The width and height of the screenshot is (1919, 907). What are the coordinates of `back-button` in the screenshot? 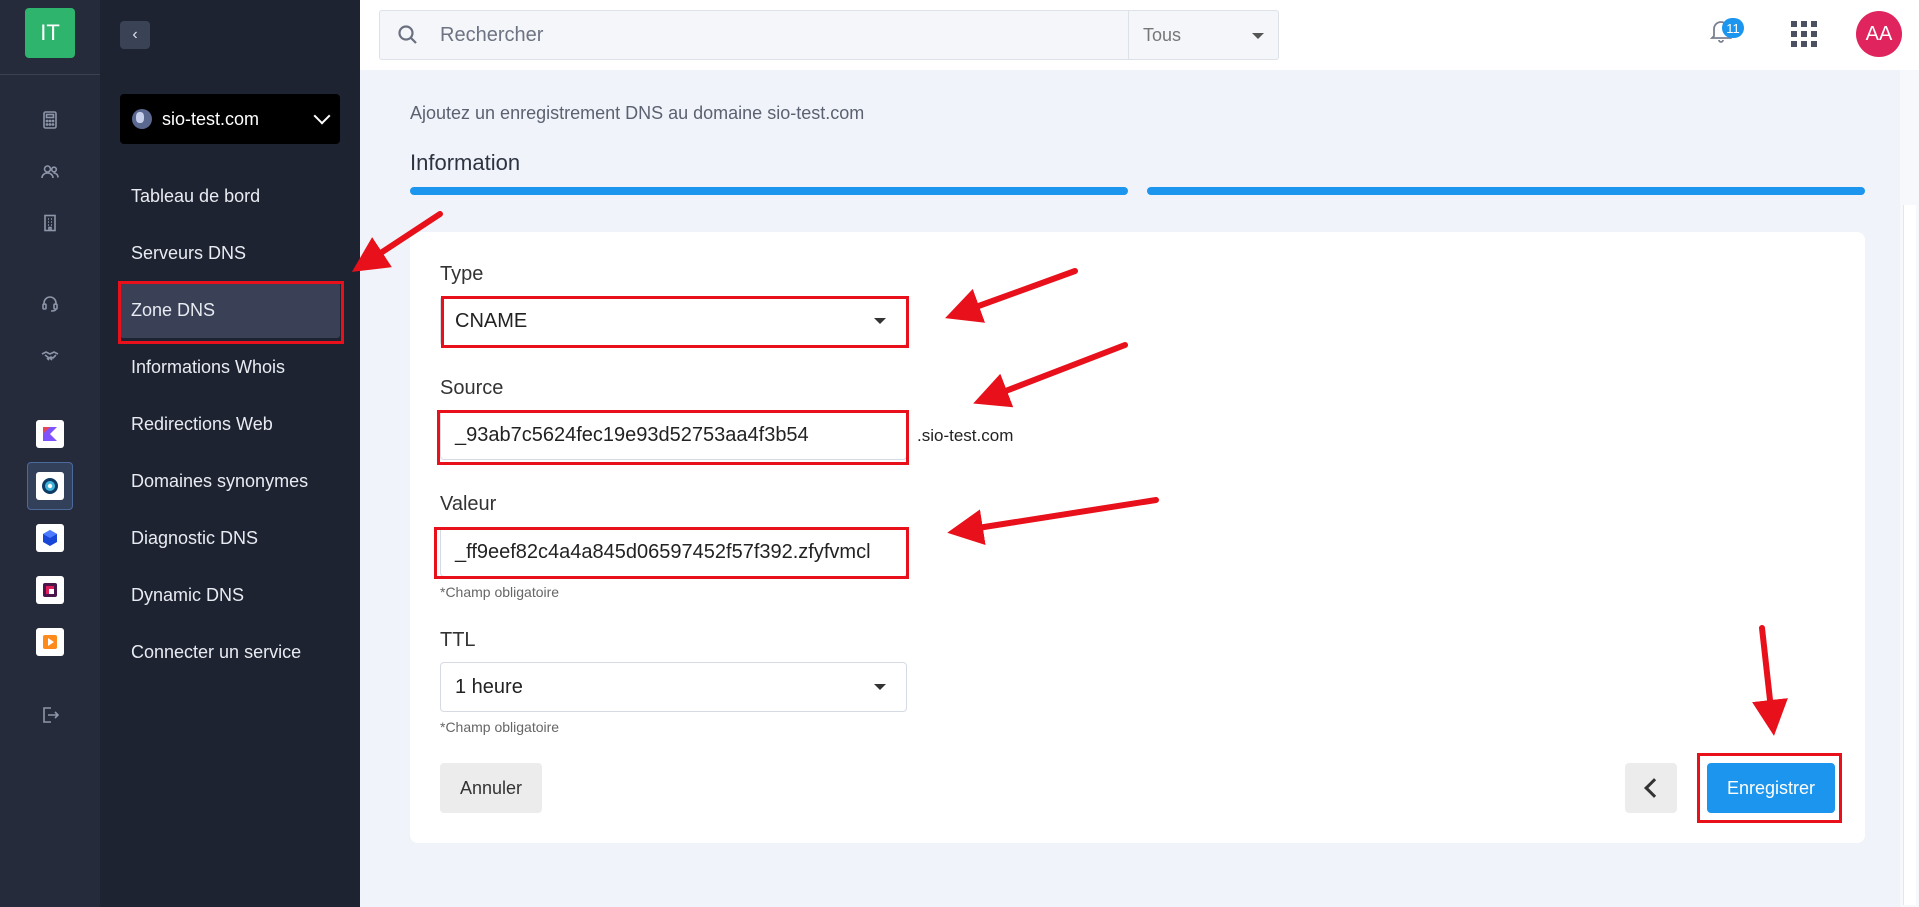 It's located at (1651, 788).